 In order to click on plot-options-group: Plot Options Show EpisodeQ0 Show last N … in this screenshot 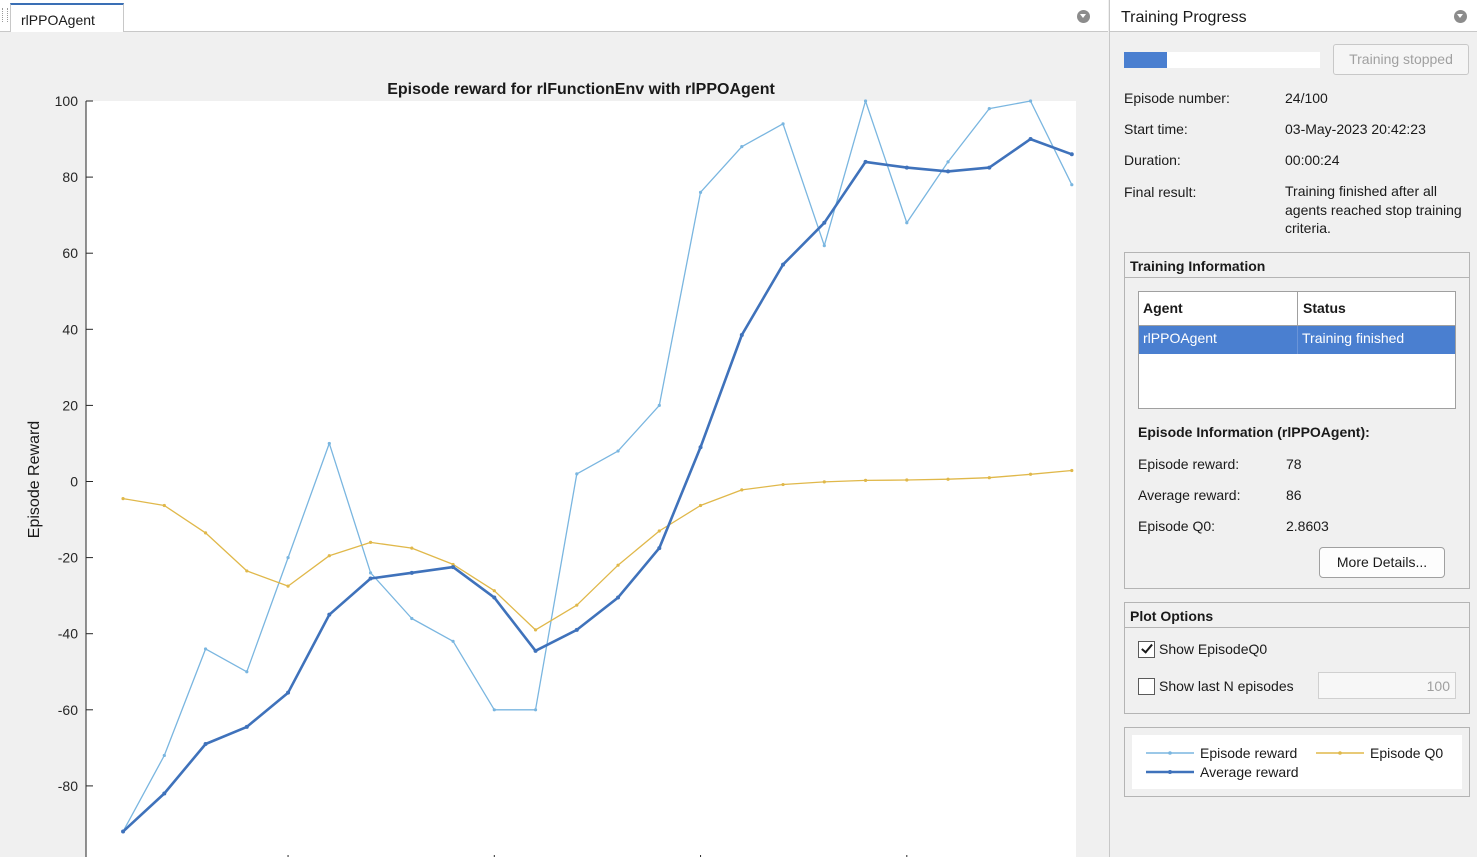, I will do `click(1297, 658)`.